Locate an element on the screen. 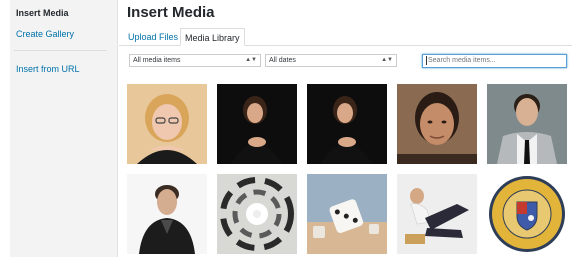  media-type-filter-value: All media items is located at coordinates (157, 60).